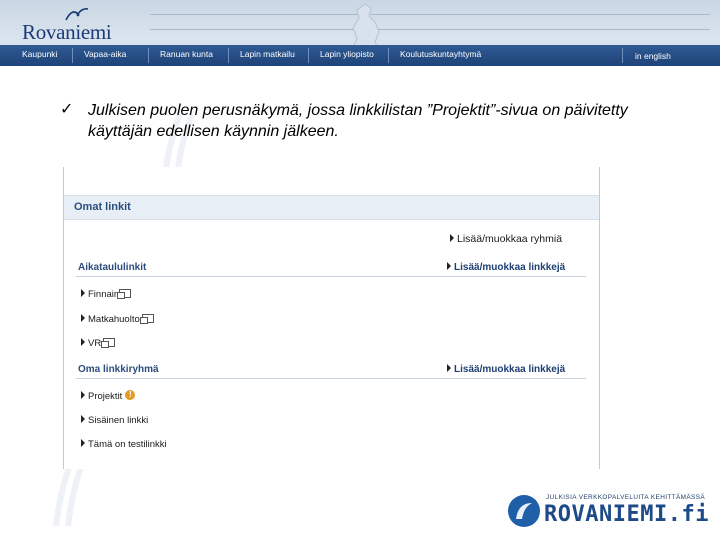 The image size is (720, 540). I want to click on nav-item-koulutuskuntayhtyma: Koulutuskuntayhtymä, so click(440, 54).